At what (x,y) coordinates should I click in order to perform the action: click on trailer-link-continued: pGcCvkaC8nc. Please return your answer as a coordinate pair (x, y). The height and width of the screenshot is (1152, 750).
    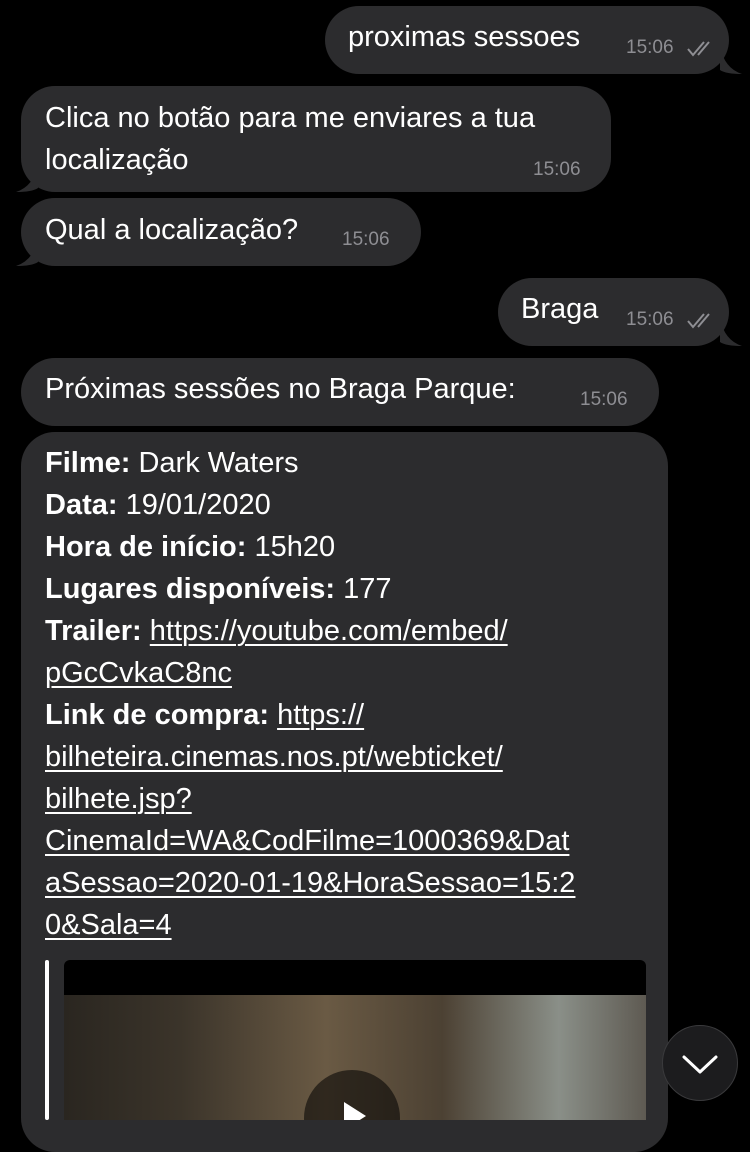
    Looking at the image, I should click on (310, 673).